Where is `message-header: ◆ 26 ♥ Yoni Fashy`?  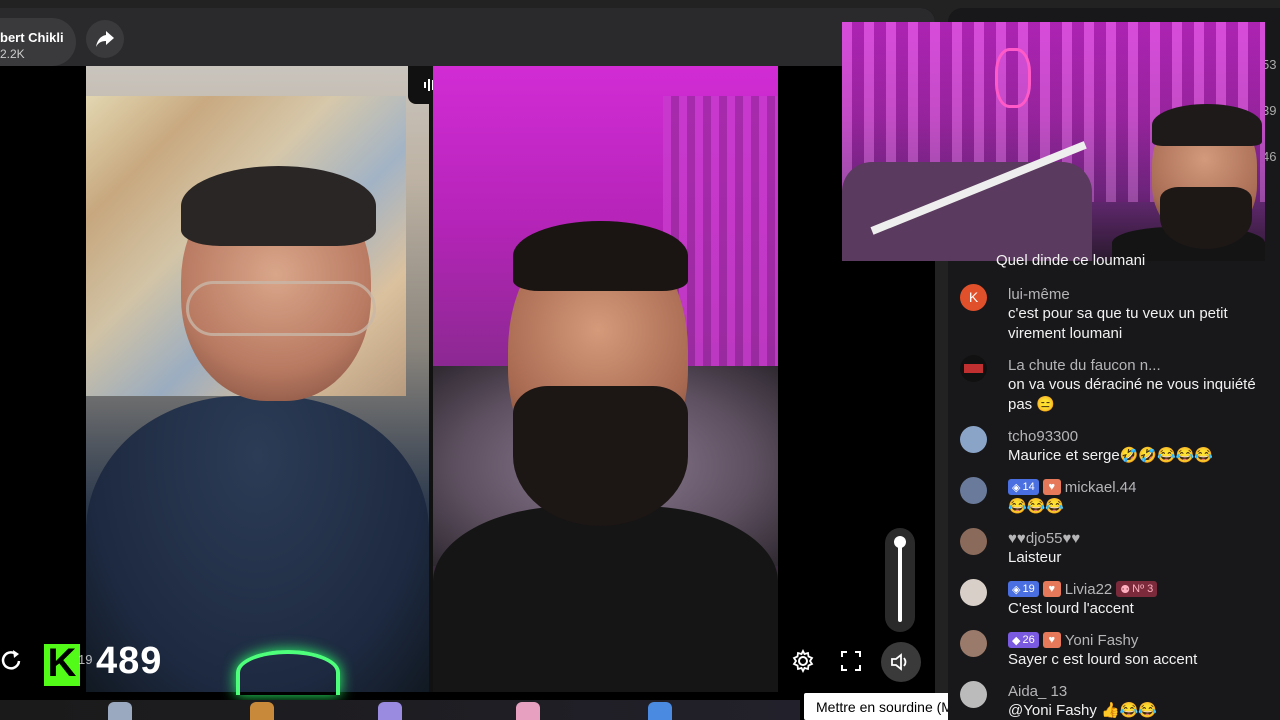 message-header: ◆ 26 ♥ Yoni Fashy is located at coordinates (1073, 640).